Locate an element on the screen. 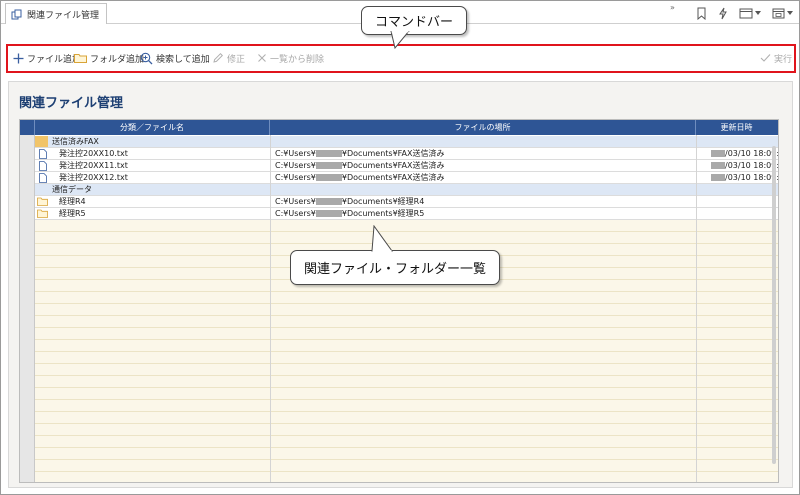 This screenshot has height=495, width=800. edit-label: 修正 is located at coordinates (236, 59).